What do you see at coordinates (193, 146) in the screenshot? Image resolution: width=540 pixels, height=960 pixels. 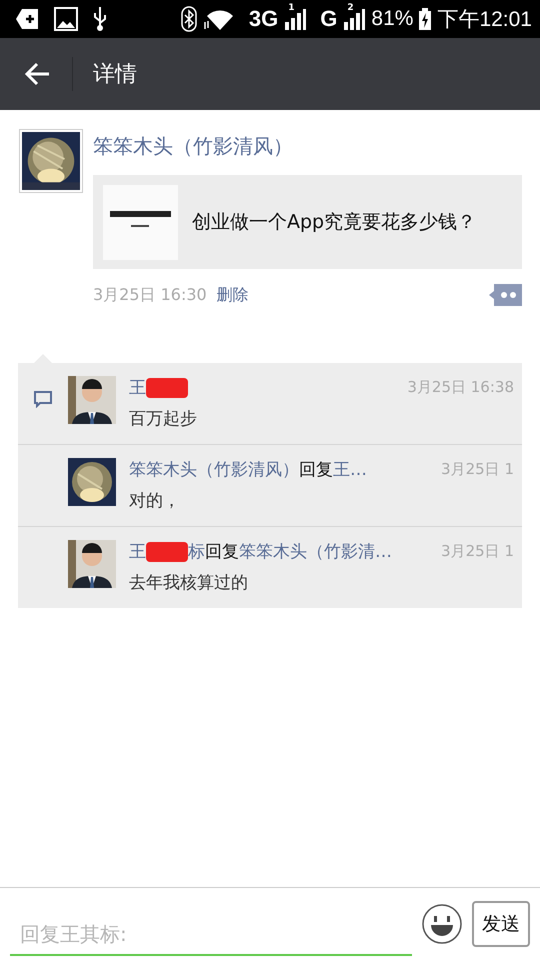 I see `author-name: 笨笨木头（竹影清风）` at bounding box center [193, 146].